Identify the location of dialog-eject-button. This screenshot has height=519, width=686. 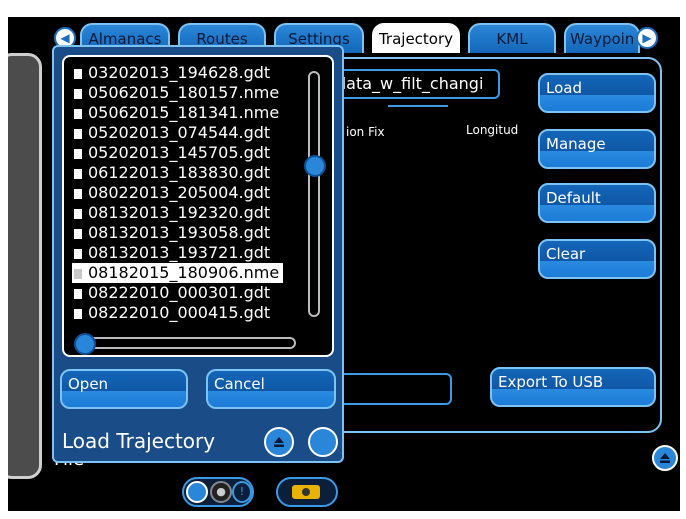
(279, 442).